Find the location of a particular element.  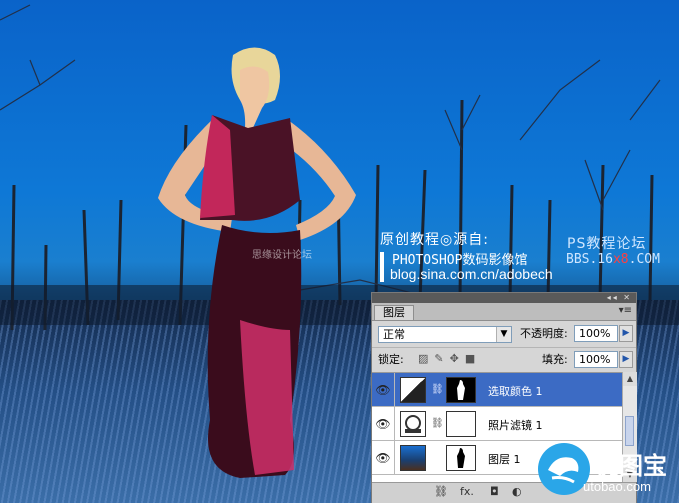

lock-transparent-icon: ▨ is located at coordinates (426, 358).